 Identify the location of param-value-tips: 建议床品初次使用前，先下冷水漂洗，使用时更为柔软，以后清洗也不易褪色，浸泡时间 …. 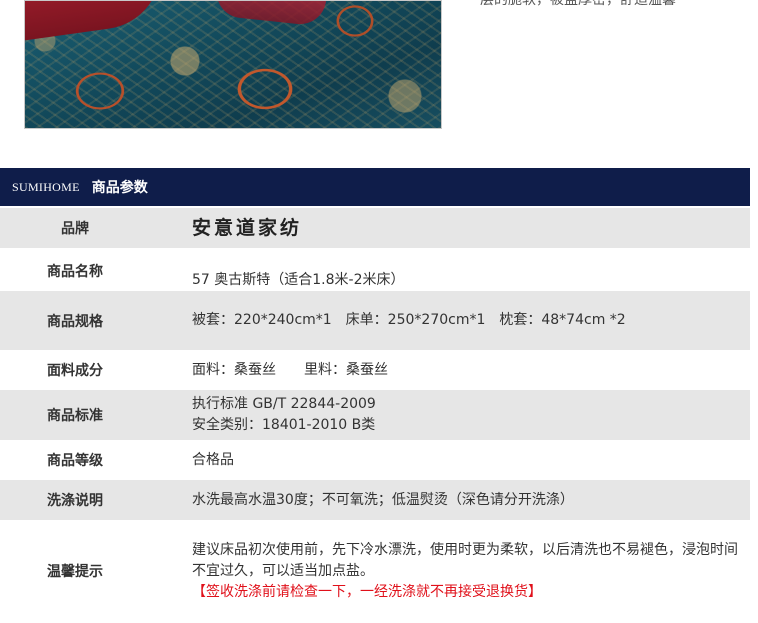
(444, 561).